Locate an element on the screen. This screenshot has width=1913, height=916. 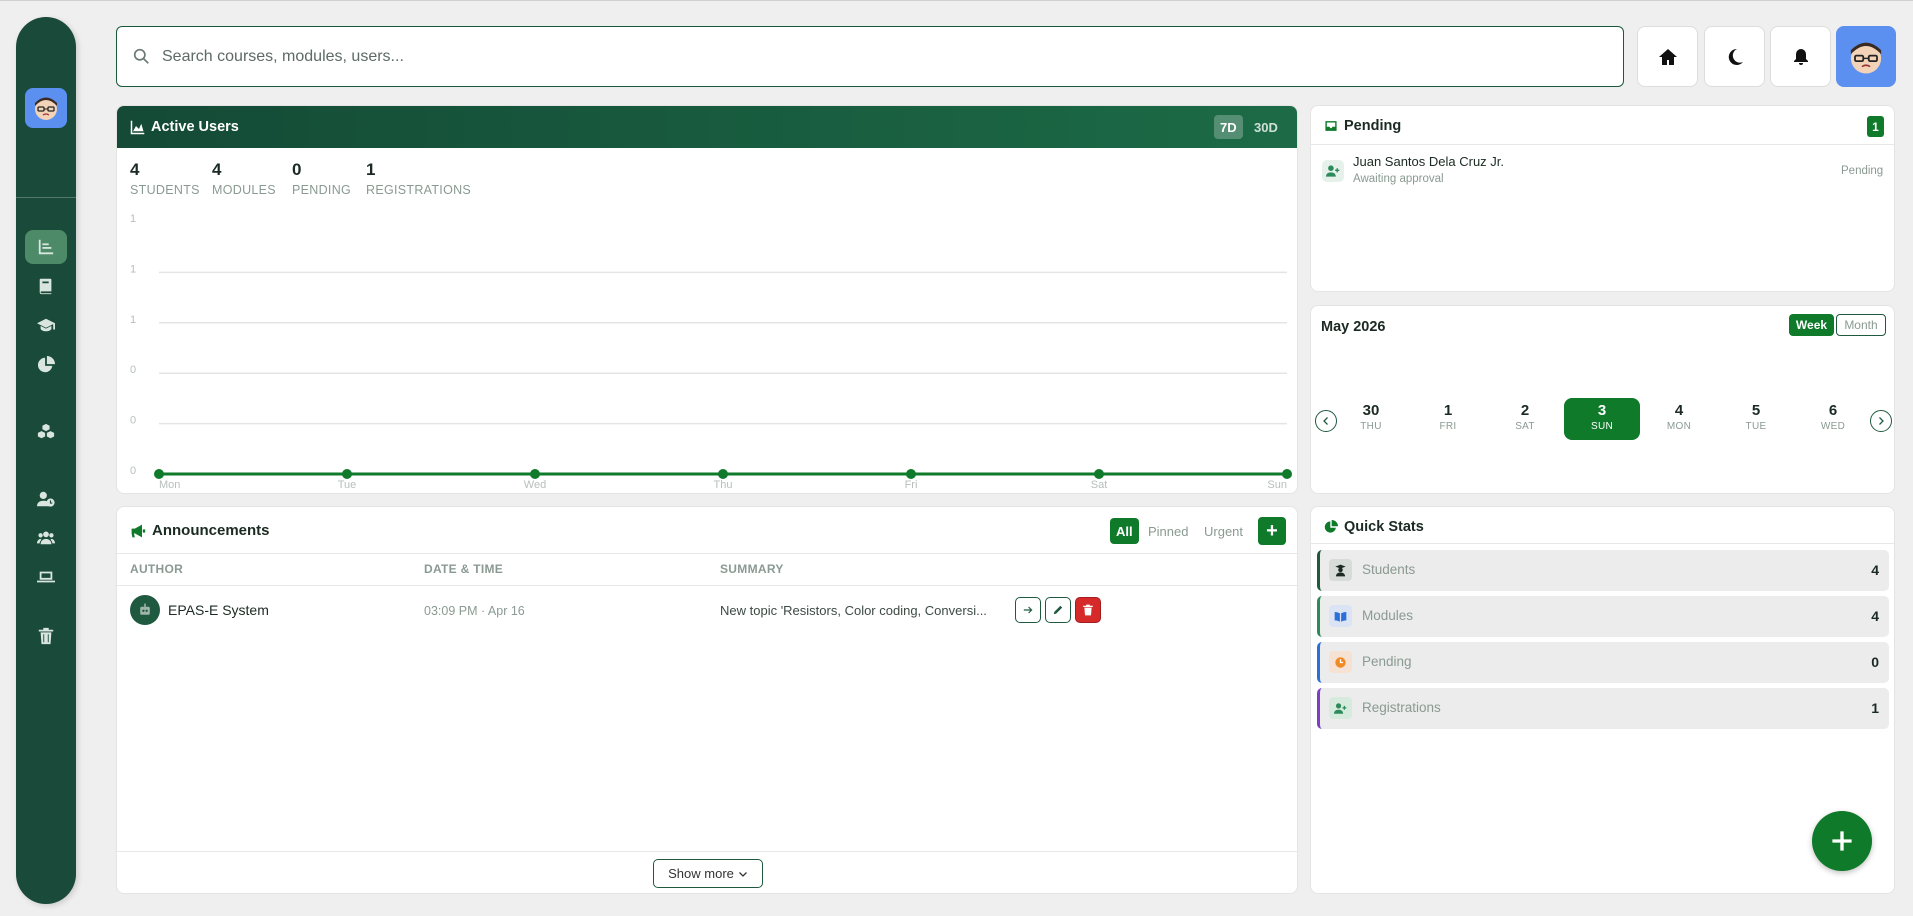
user-clock-icon is located at coordinates (46, 499).